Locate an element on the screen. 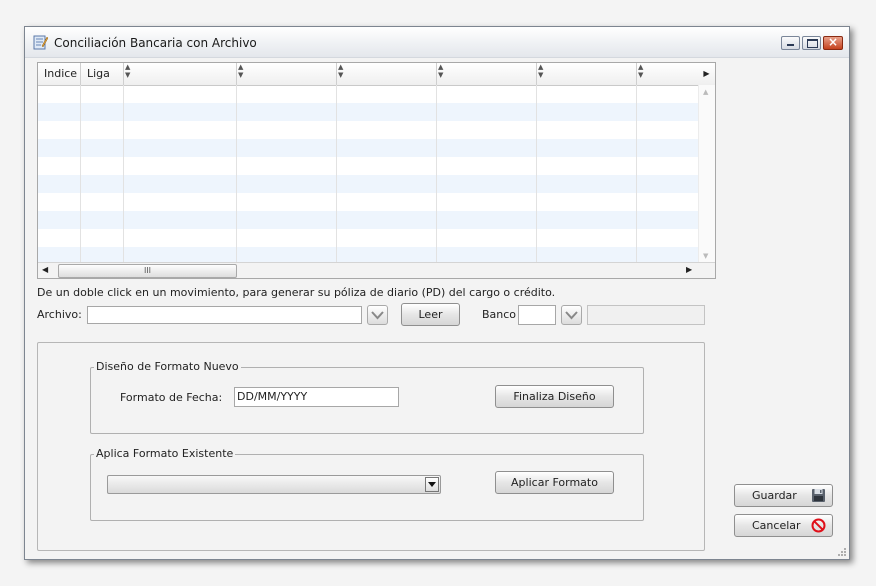  formato-fecha-label: Formato de Fecha: is located at coordinates (171, 397).